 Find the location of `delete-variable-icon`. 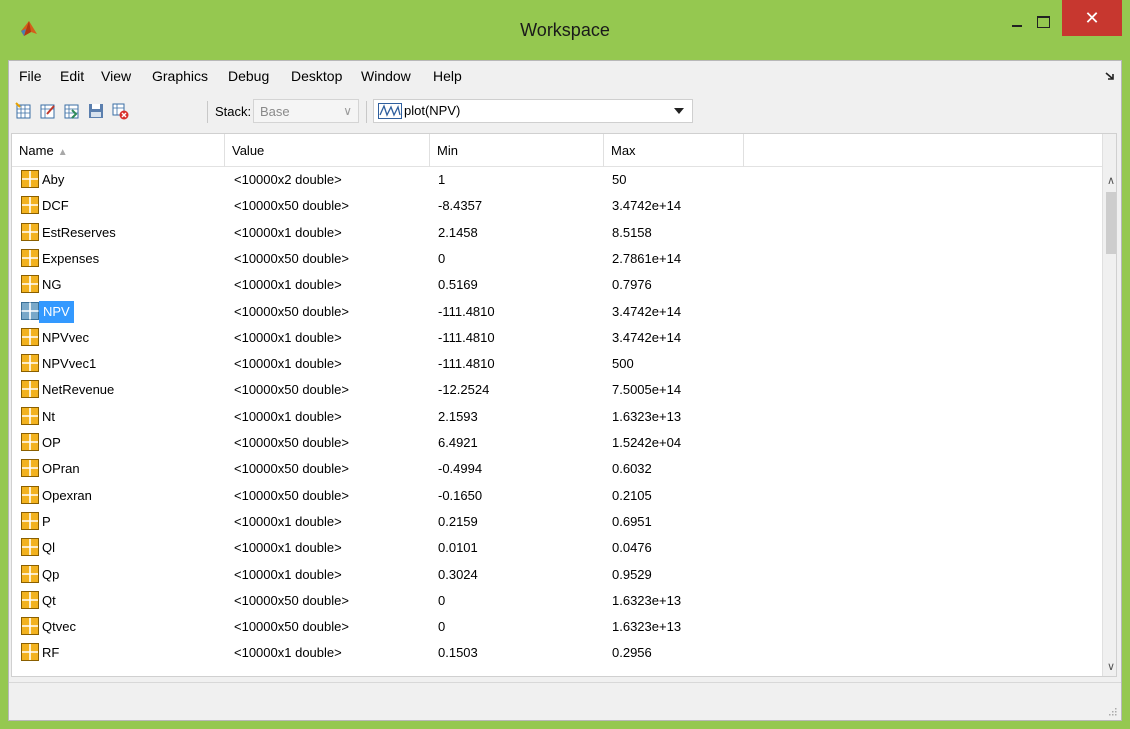

delete-variable-icon is located at coordinates (120, 111).